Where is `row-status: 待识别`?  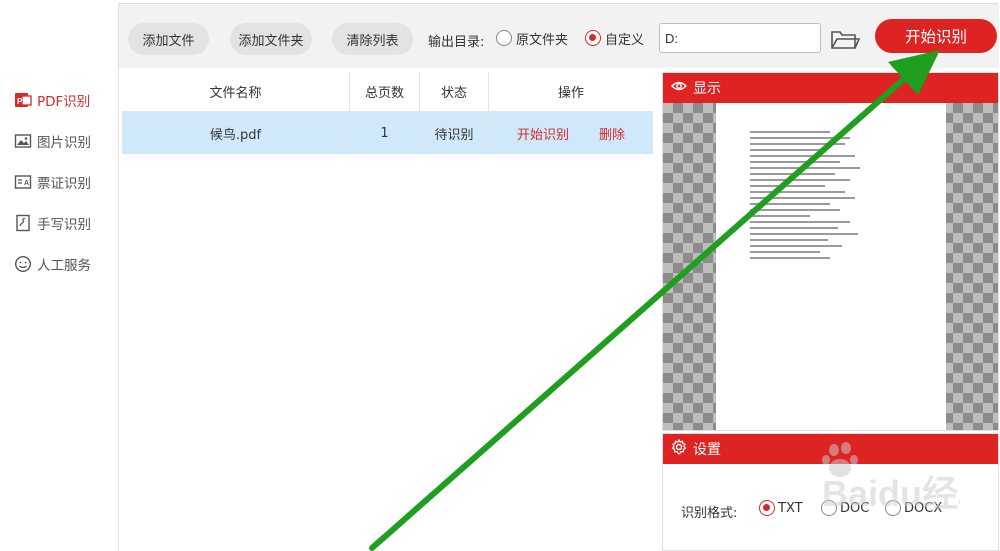 row-status: 待识别 is located at coordinates (454, 133).